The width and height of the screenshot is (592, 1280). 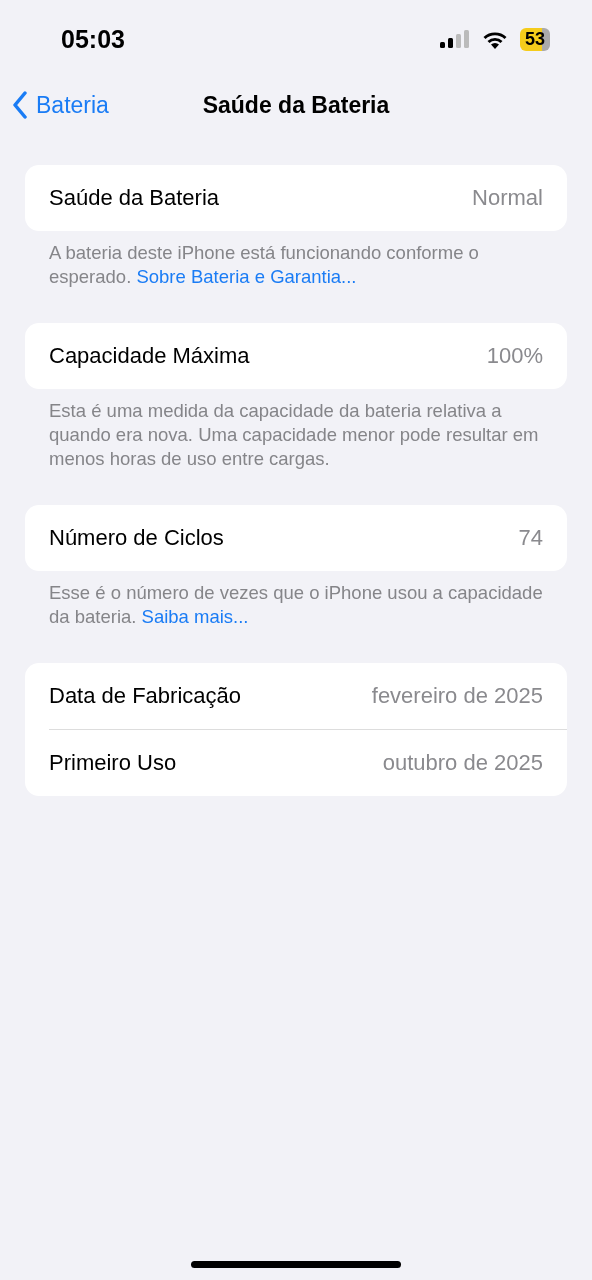 What do you see at coordinates (296, 435) in the screenshot?
I see `section-footer: Esta é uma medida da capacidade da bateria relativa a quando era nova. Uma capacidade menor pode resultar em menos horas de uso entre cargas.` at bounding box center [296, 435].